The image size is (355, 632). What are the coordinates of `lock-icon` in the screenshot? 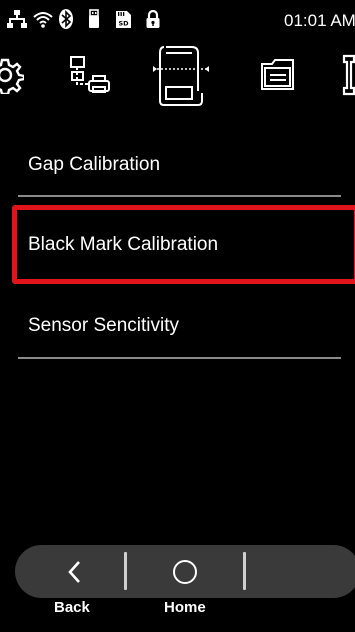 It's located at (153, 18).